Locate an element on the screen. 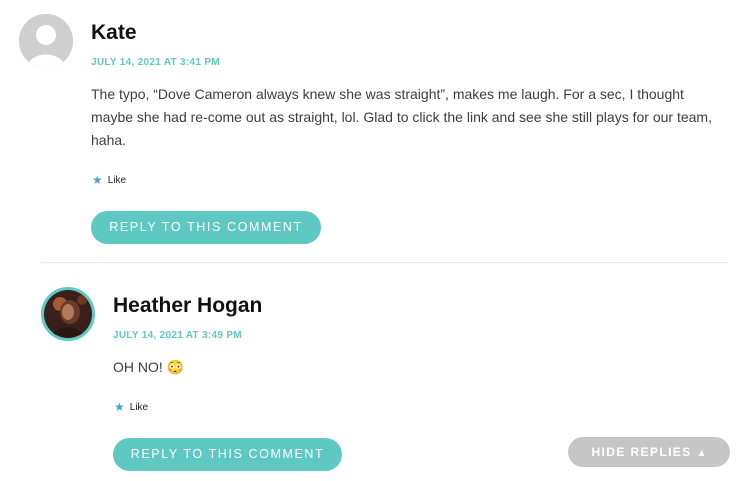 The height and width of the screenshot is (481, 746). hide-replies-button: HIDE REPLIES ▲ is located at coordinates (649, 452).